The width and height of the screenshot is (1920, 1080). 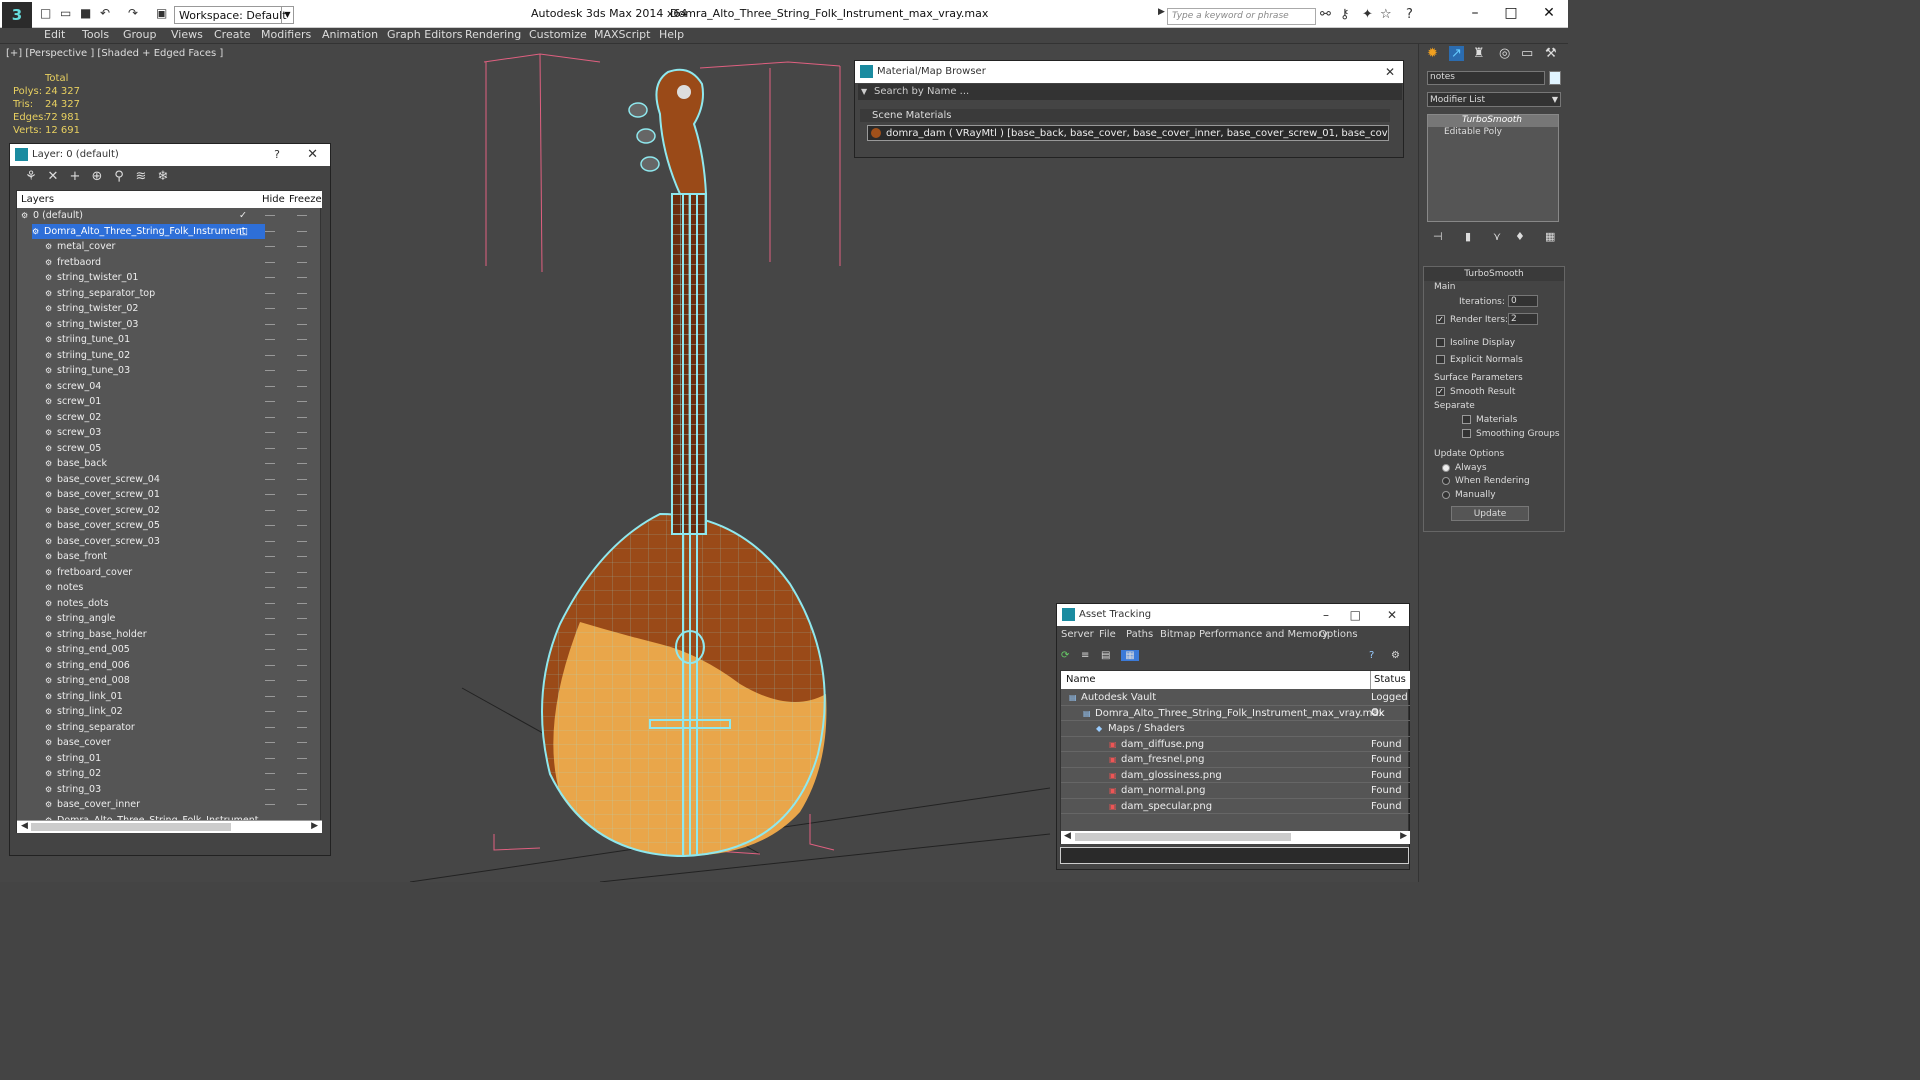 What do you see at coordinates (1241, 16) in the screenshot?
I see `search-input: Type a keyword or phrase` at bounding box center [1241, 16].